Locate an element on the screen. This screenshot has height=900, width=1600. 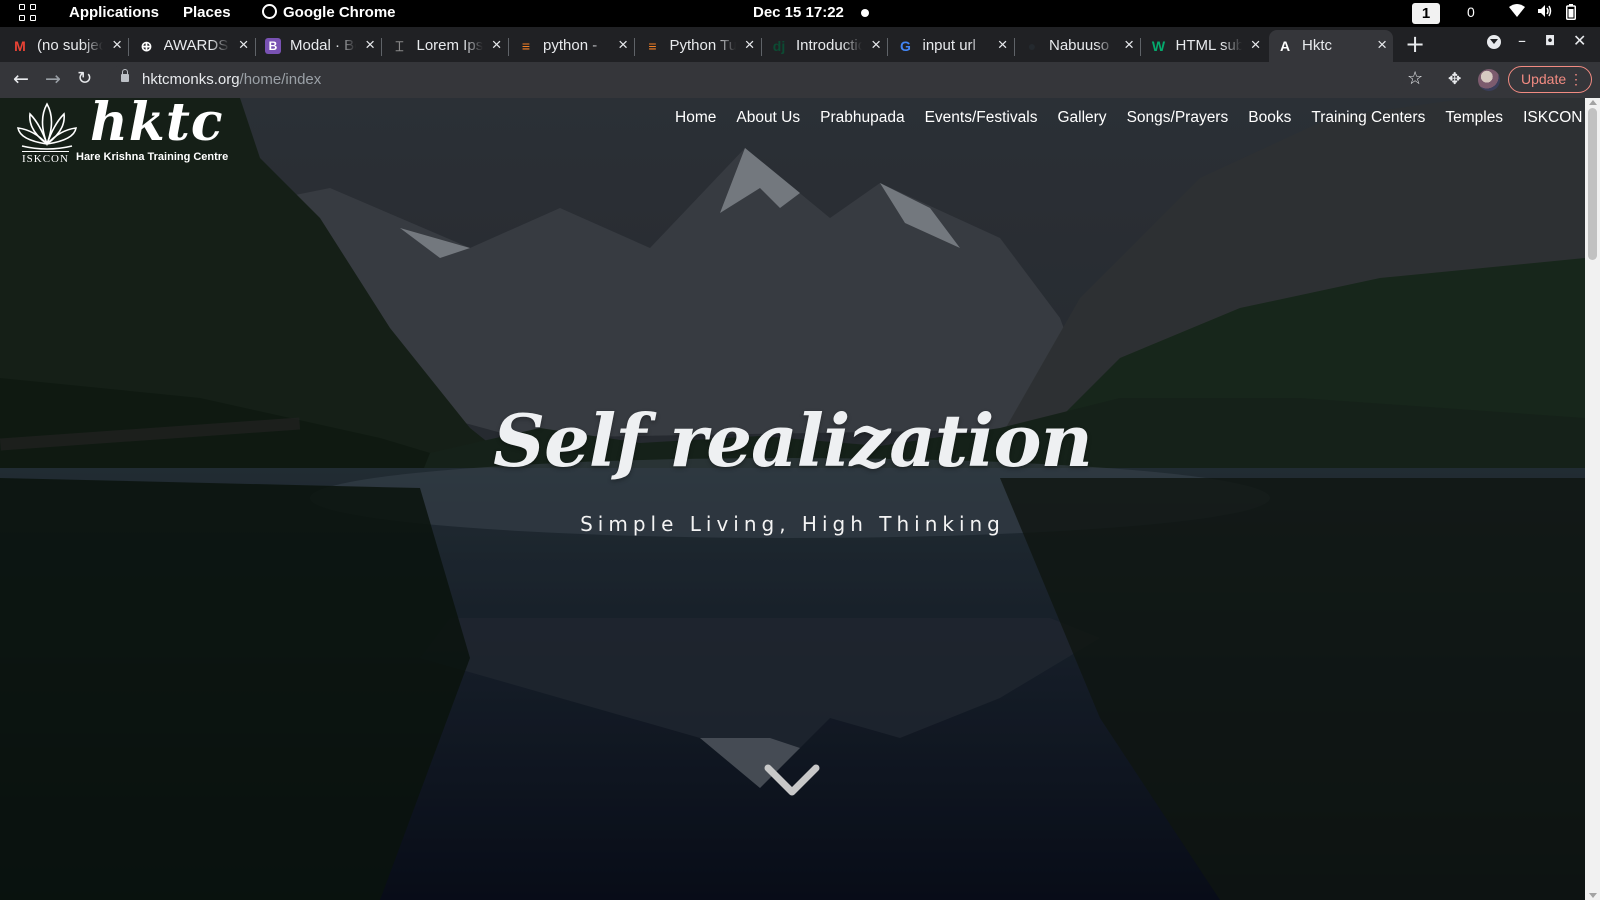
notification-dot is located at coordinates (865, 13).